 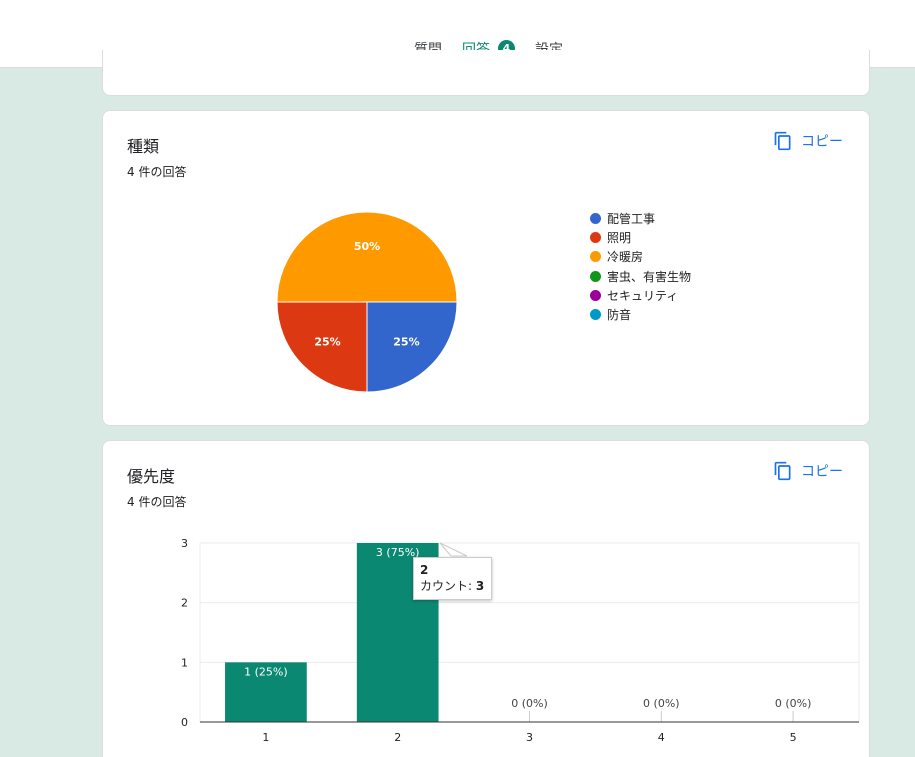 I want to click on bar-tooltip: 2 カウント: 3, so click(x=452, y=578).